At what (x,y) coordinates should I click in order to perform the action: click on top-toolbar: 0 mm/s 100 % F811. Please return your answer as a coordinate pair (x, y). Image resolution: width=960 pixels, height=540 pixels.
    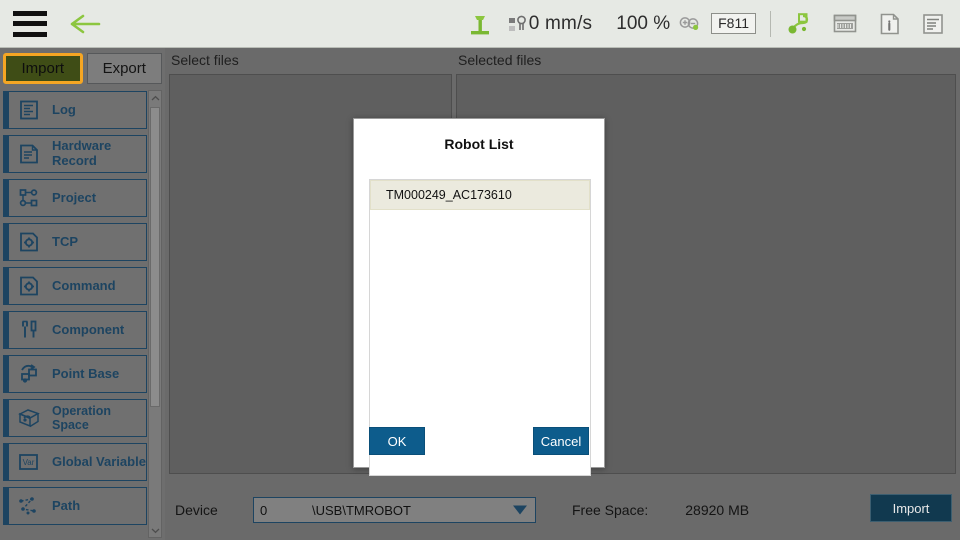
    Looking at the image, I should click on (480, 24).